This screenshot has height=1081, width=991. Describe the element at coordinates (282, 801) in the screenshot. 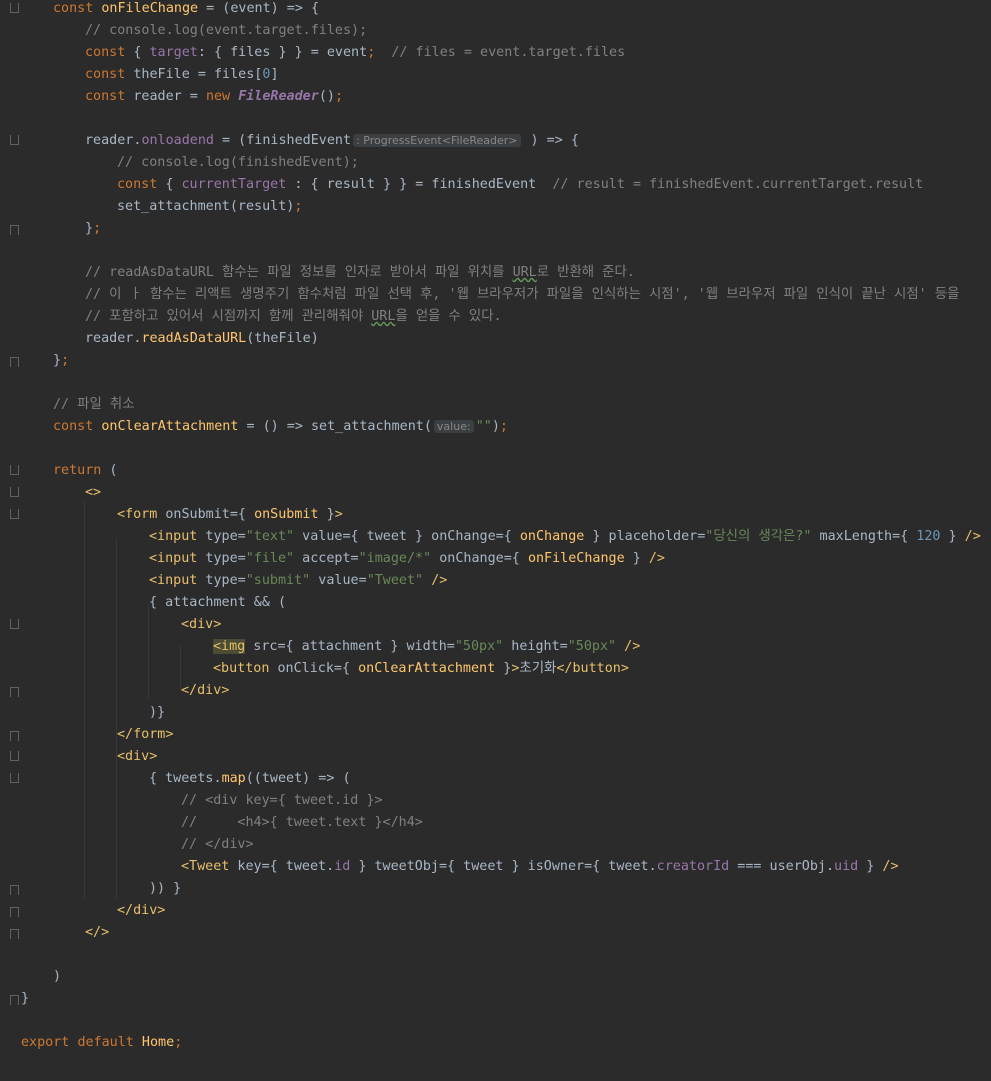

I see `code-line: // <div key={ tweet.id }>` at that location.